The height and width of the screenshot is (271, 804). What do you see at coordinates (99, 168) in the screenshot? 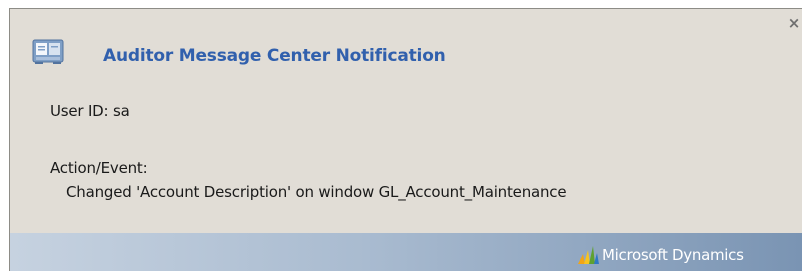
I see `action-event-label: Action/Event:` at bounding box center [99, 168].